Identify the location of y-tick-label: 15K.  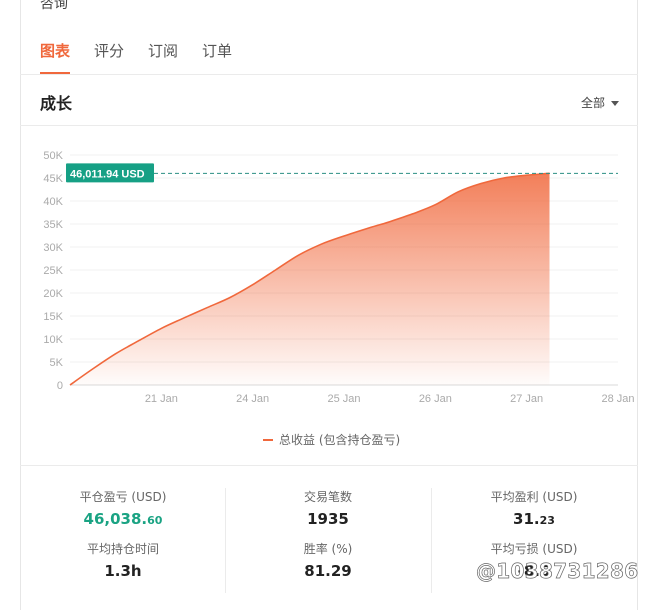
(53, 317).